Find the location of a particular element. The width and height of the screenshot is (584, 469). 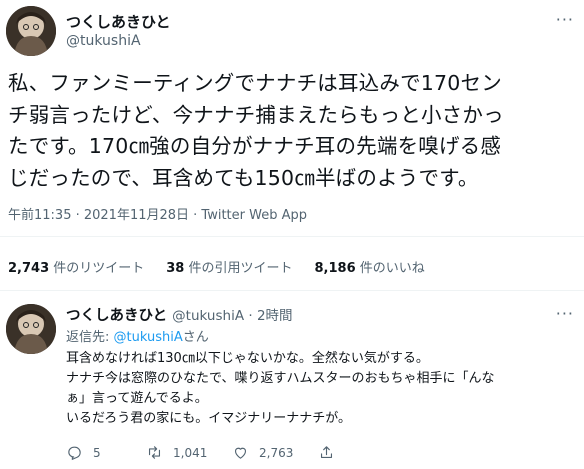

tweet-timestamp: 午前11:35 · 2021年11月28日 · Twitter Web App is located at coordinates (157, 213).